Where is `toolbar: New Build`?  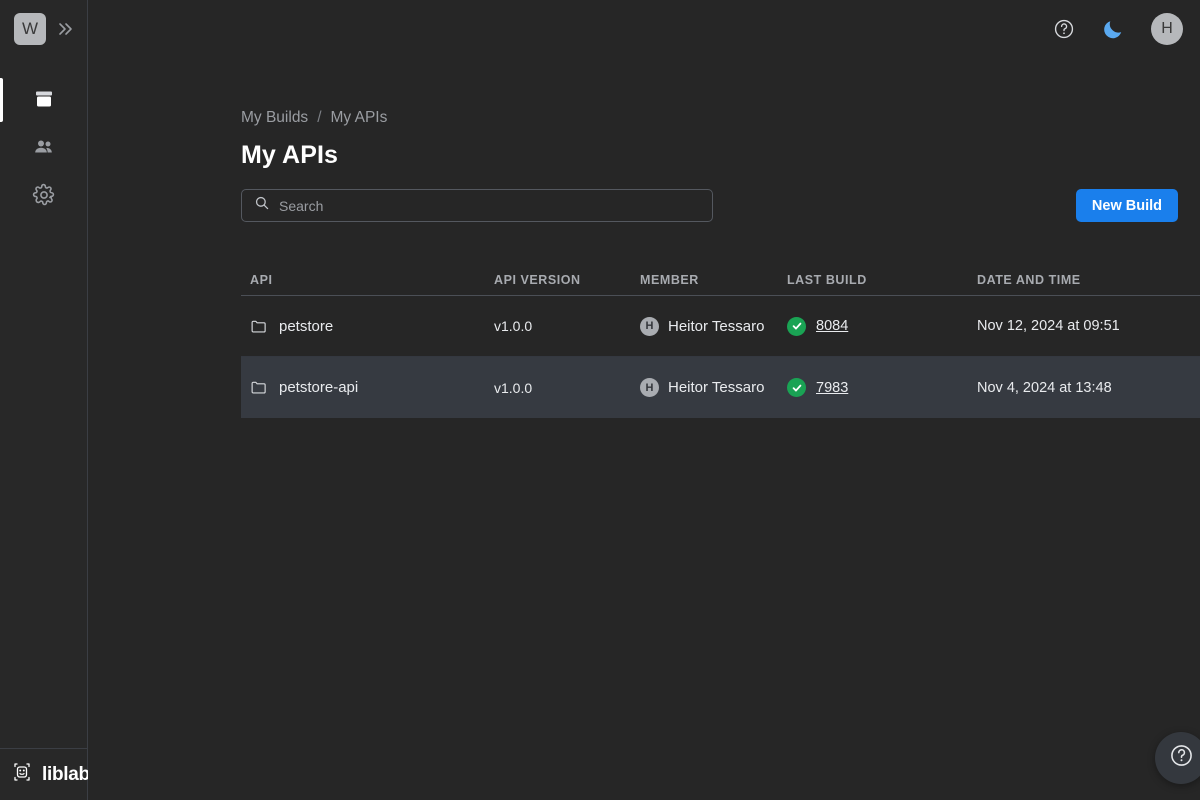
toolbar: New Build is located at coordinates (709, 205).